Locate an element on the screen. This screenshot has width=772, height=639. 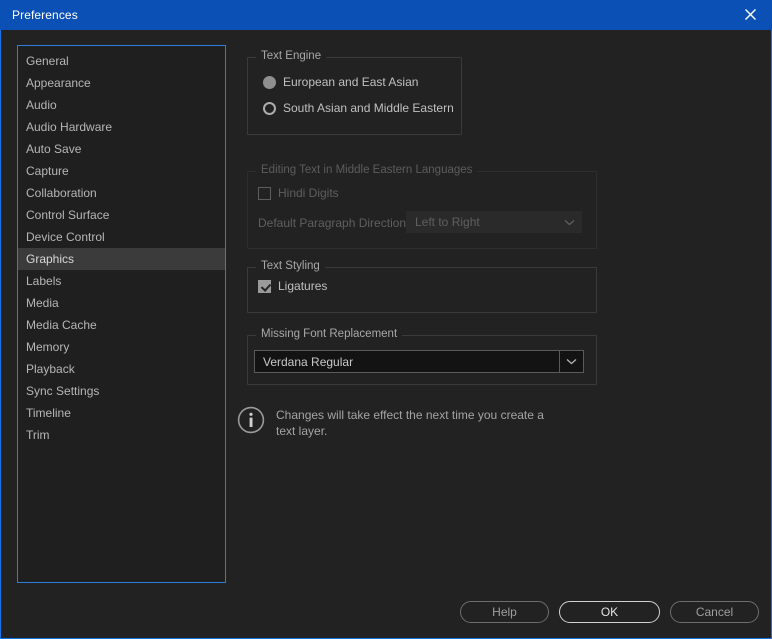
sidebar-item-labels: Labels is located at coordinates (121, 281).